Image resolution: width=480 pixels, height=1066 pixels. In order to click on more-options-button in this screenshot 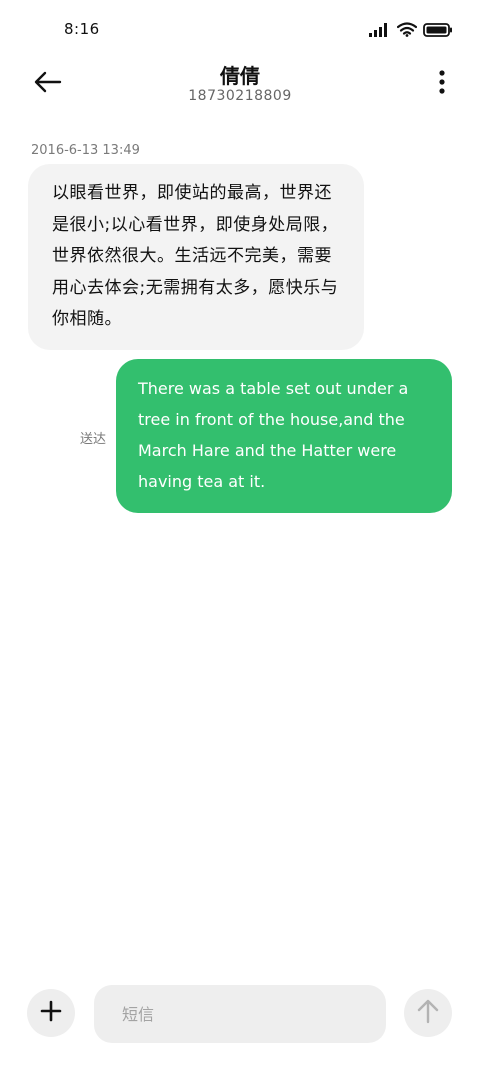, I will do `click(442, 84)`.